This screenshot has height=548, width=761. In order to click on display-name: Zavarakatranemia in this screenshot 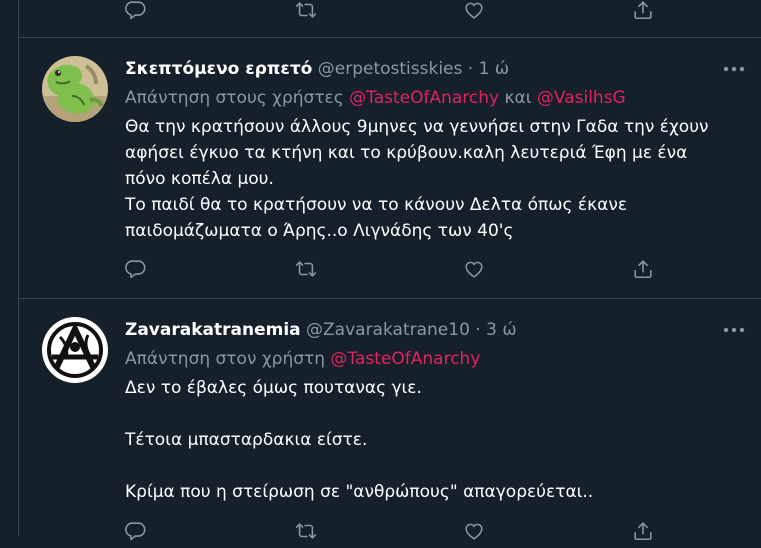, I will do `click(213, 330)`.